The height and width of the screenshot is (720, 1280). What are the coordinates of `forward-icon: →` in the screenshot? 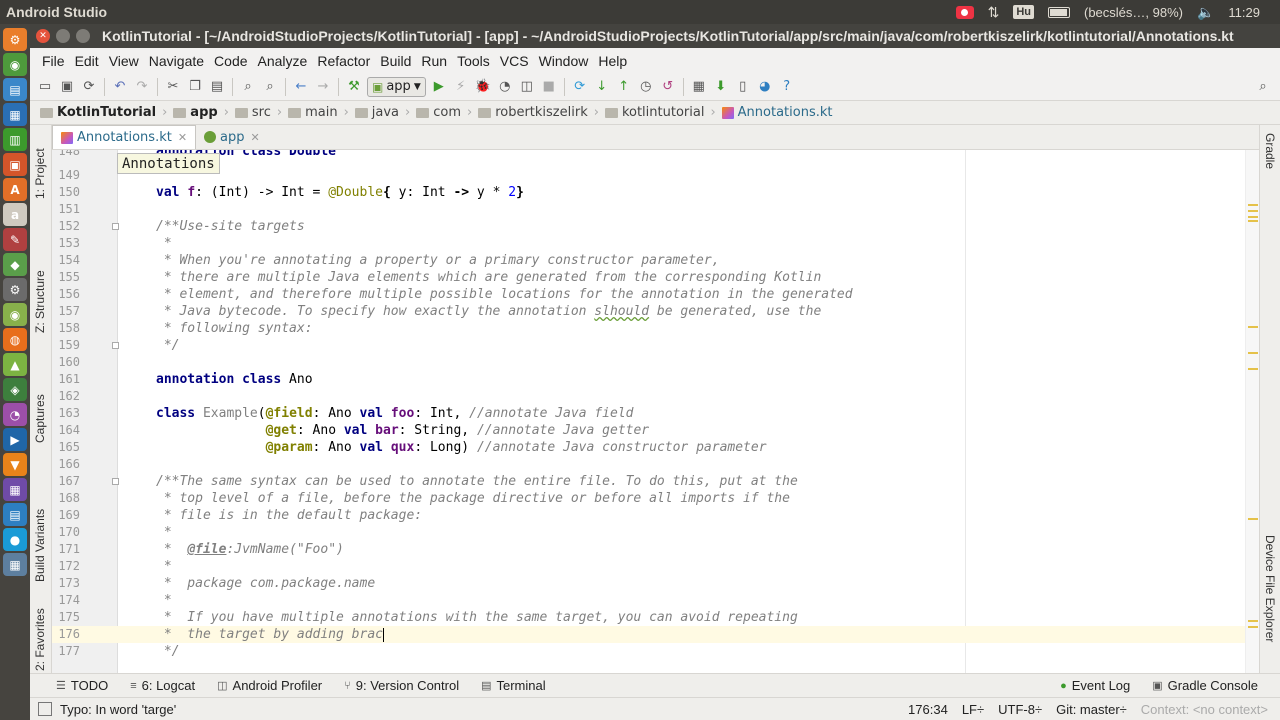 It's located at (323, 87).